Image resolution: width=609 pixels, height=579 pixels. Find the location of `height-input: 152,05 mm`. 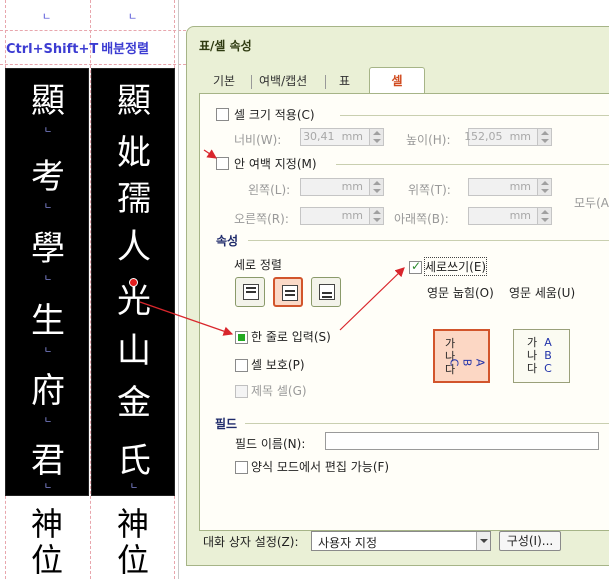

height-input: 152,05 mm is located at coordinates (508, 137).